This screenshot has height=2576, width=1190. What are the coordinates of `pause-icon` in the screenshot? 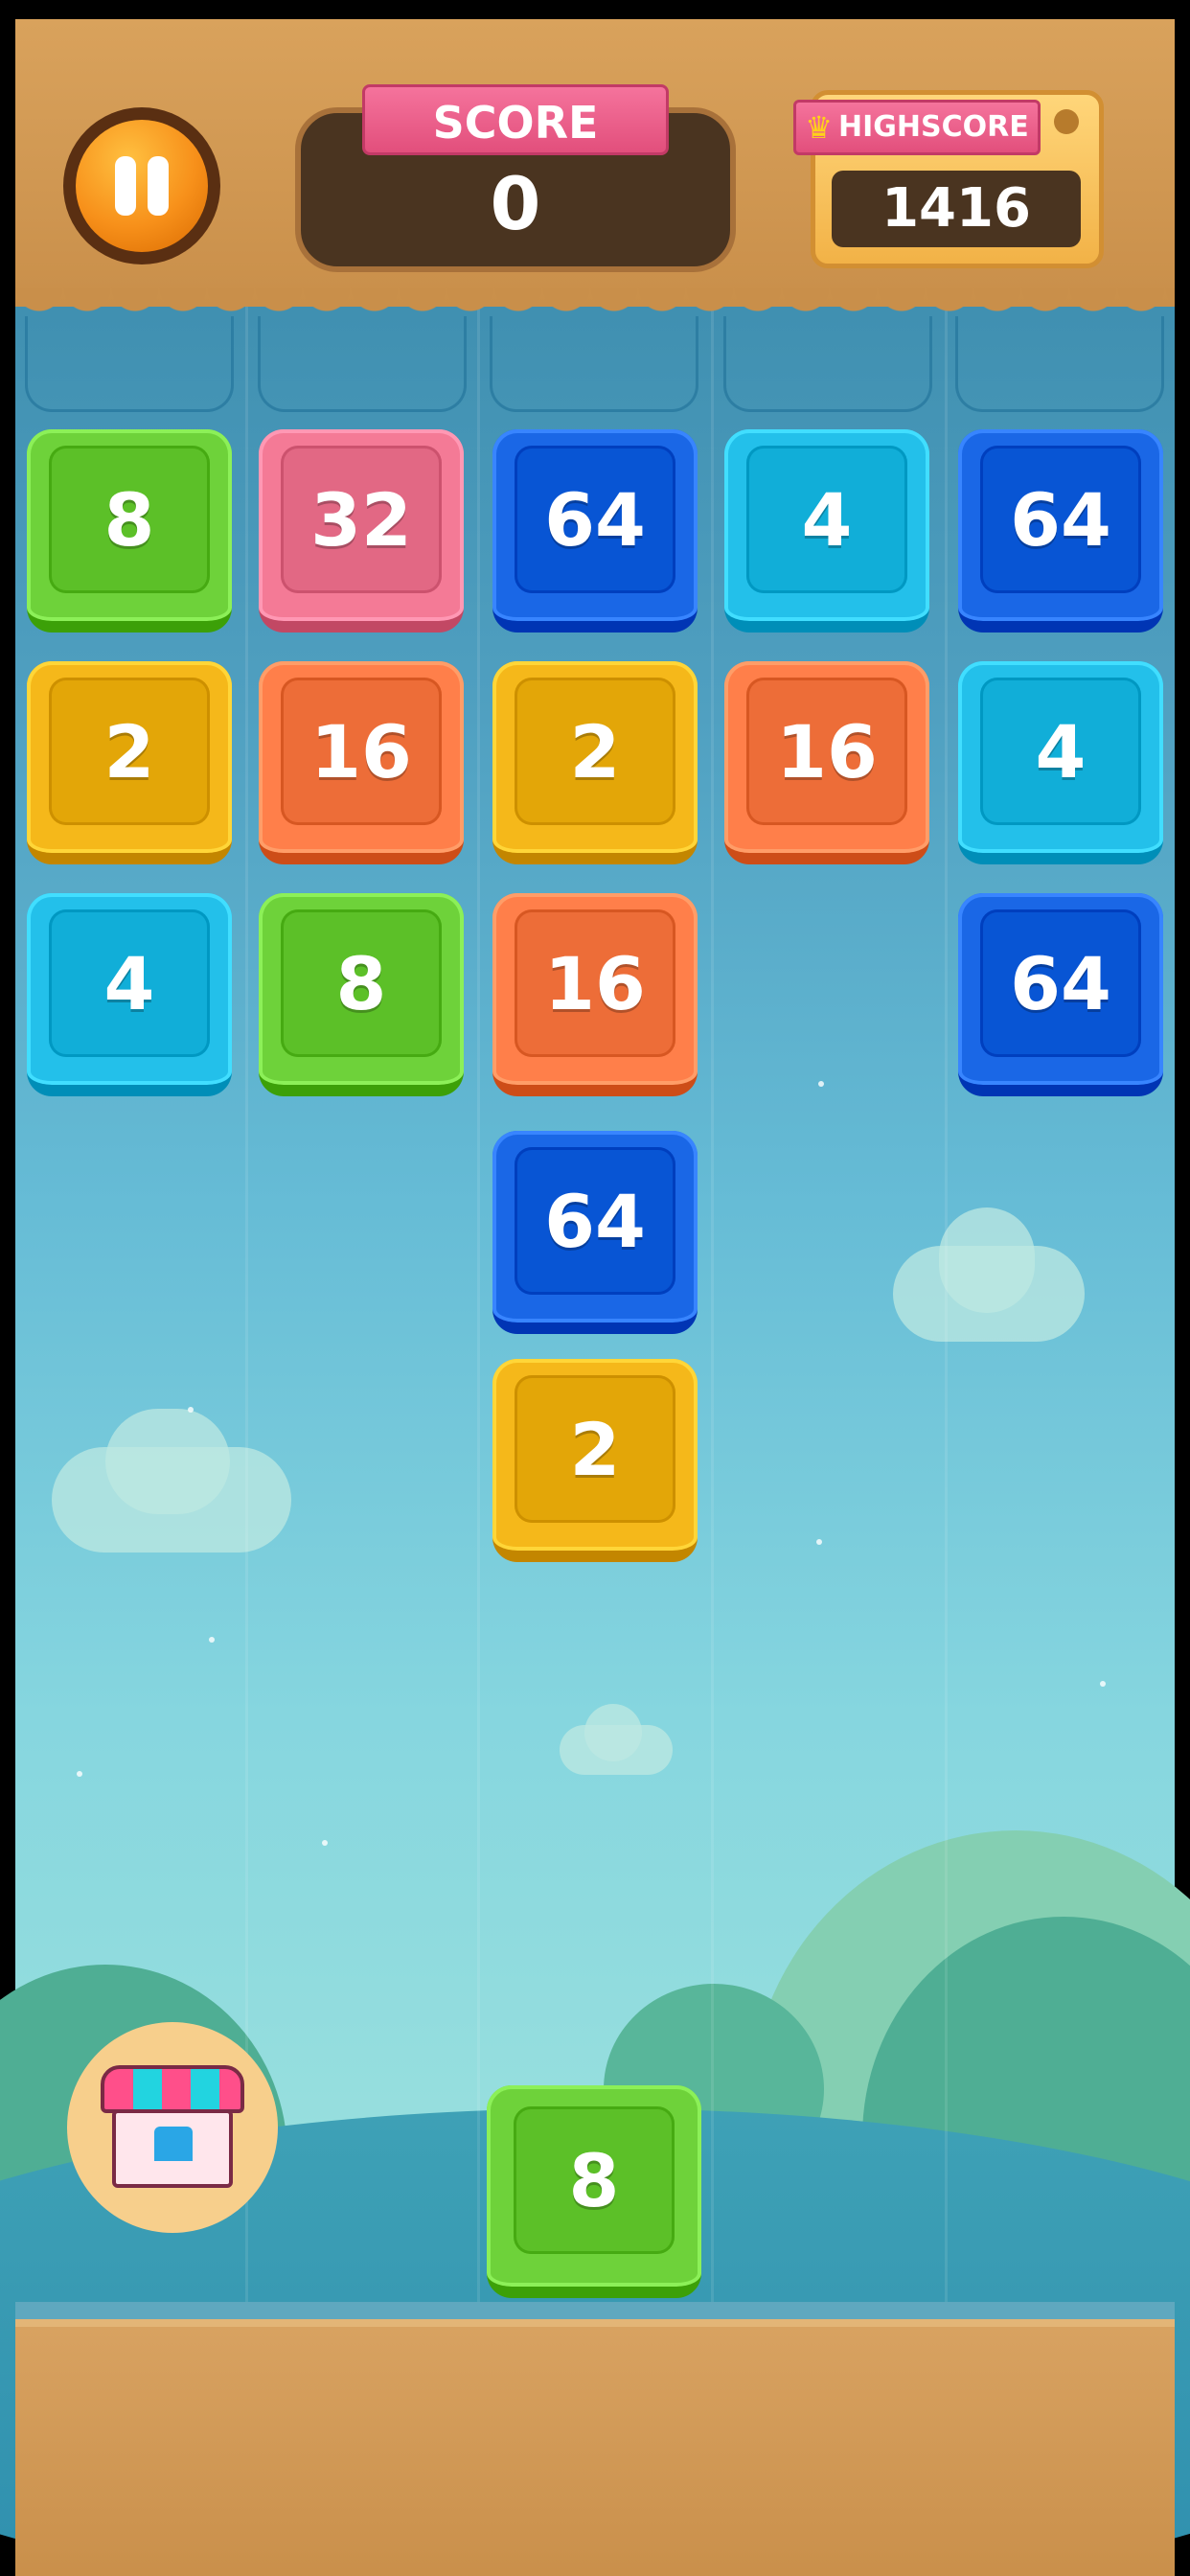 It's located at (142, 186).